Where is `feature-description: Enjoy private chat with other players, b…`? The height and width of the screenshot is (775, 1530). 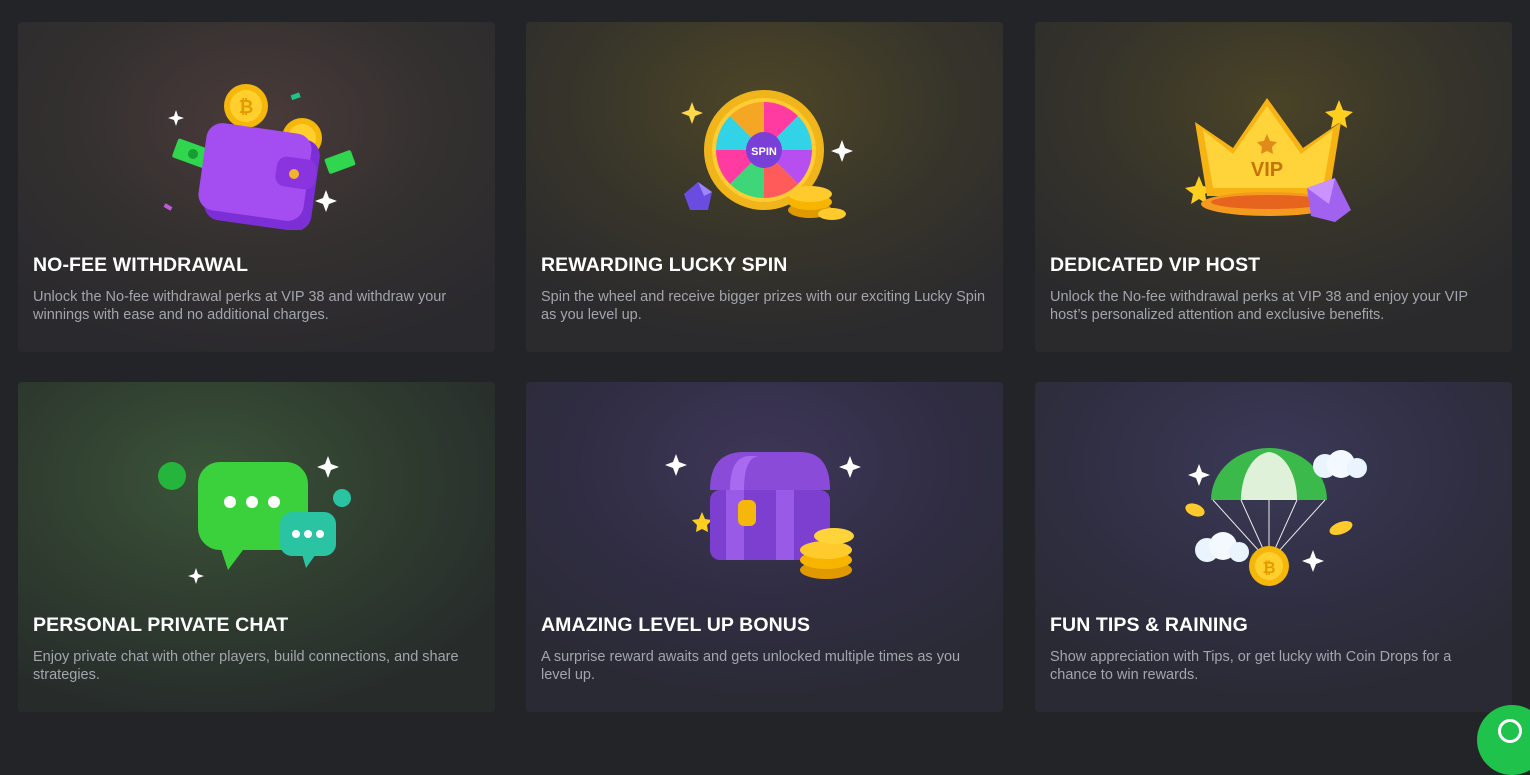 feature-description: Enjoy private chat with other players, b… is located at coordinates (246, 666).